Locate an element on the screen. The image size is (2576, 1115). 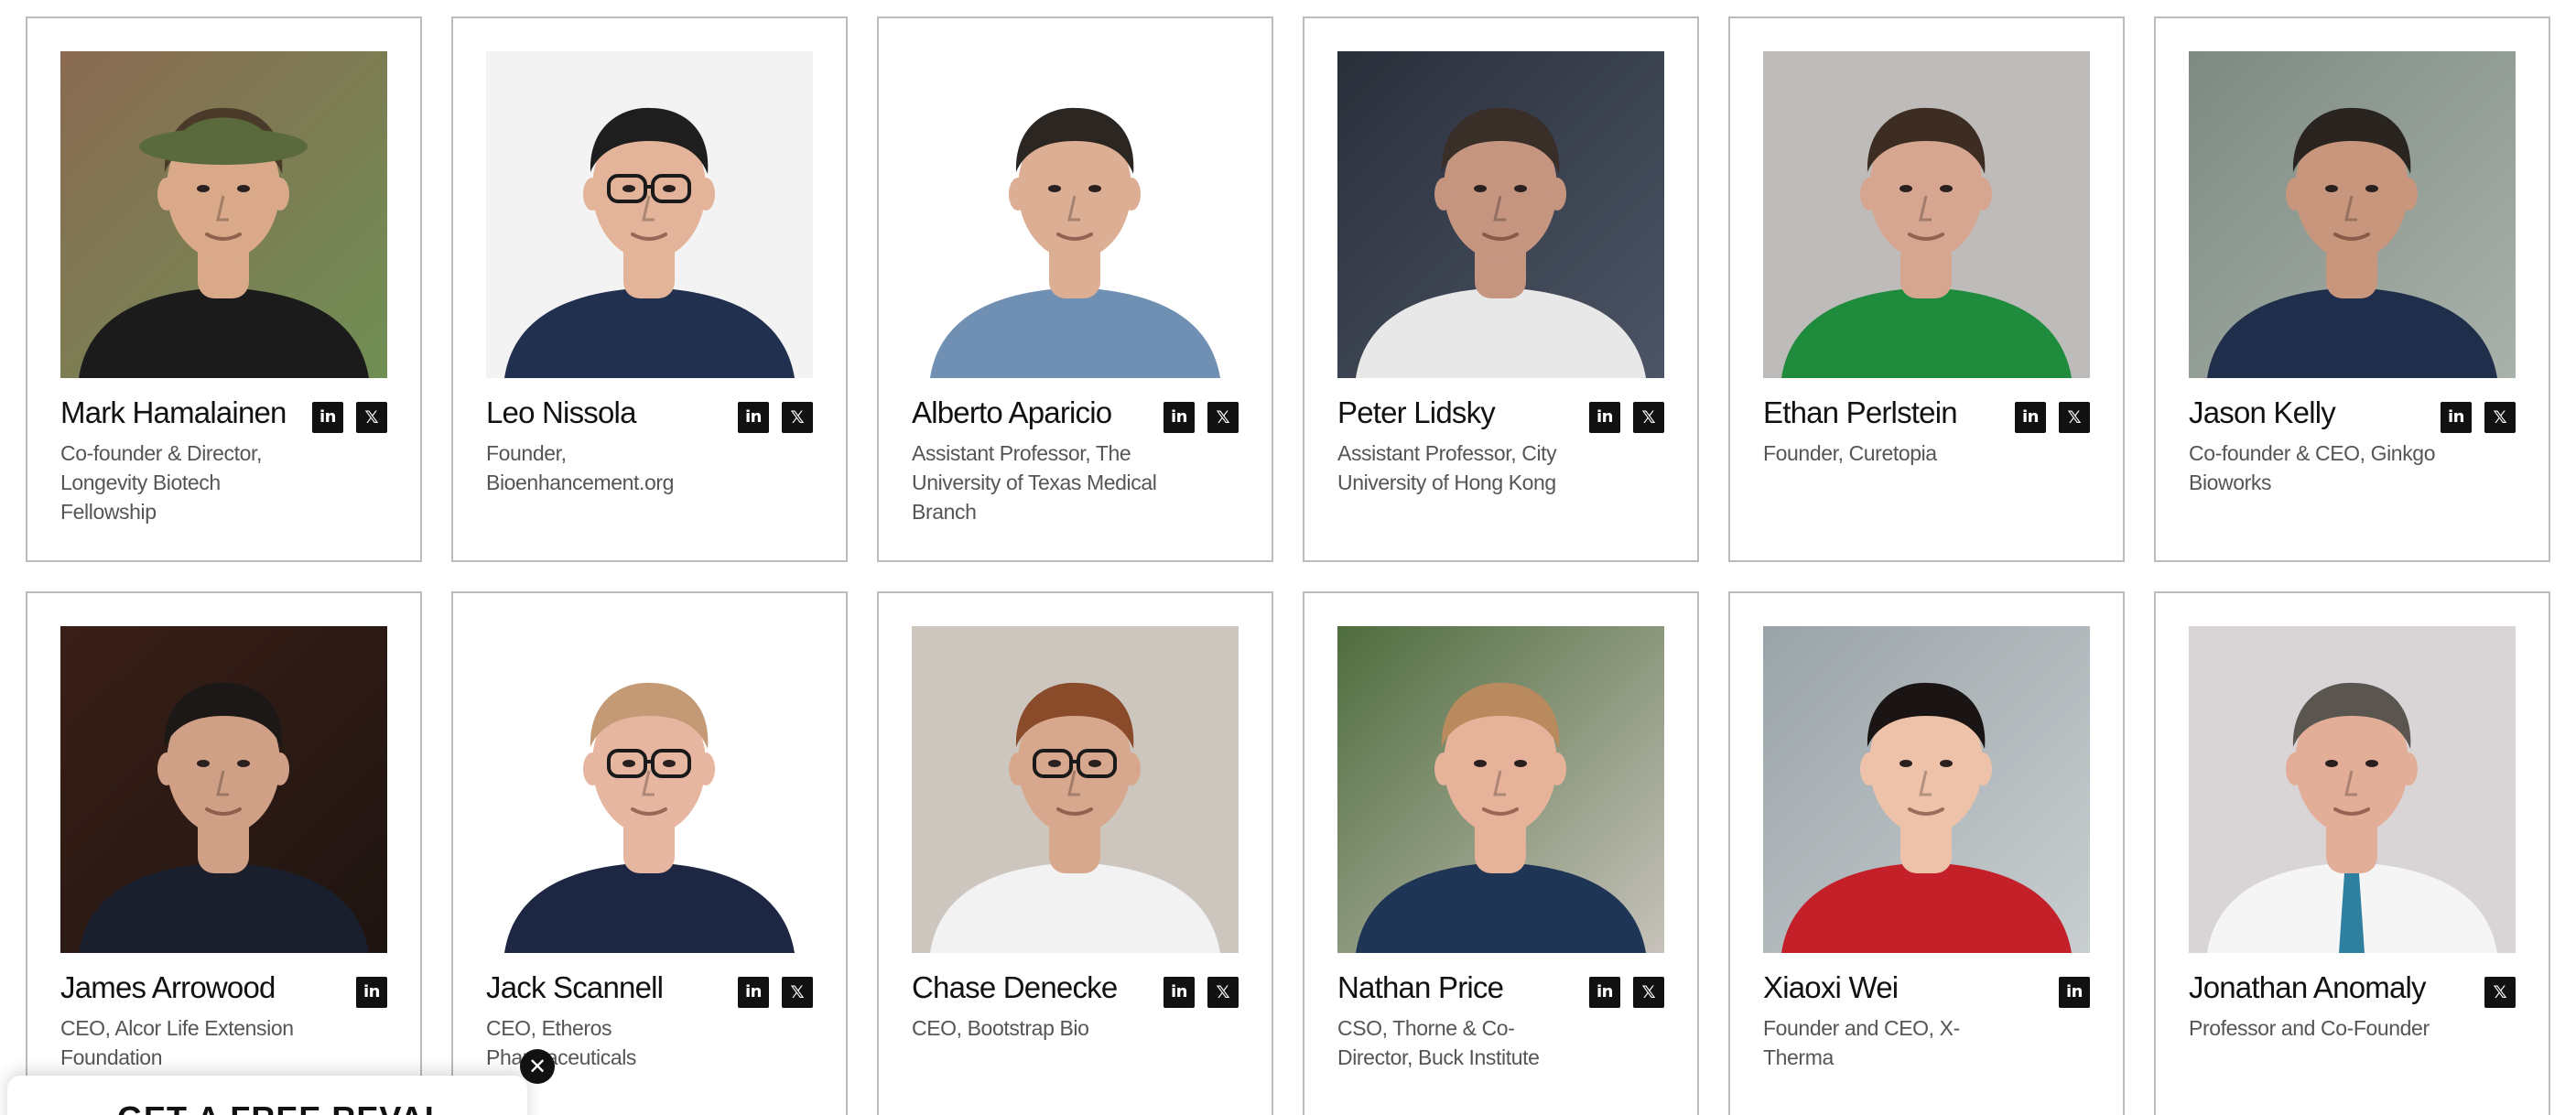
social-links: 𝕏 is located at coordinates (2500, 993).